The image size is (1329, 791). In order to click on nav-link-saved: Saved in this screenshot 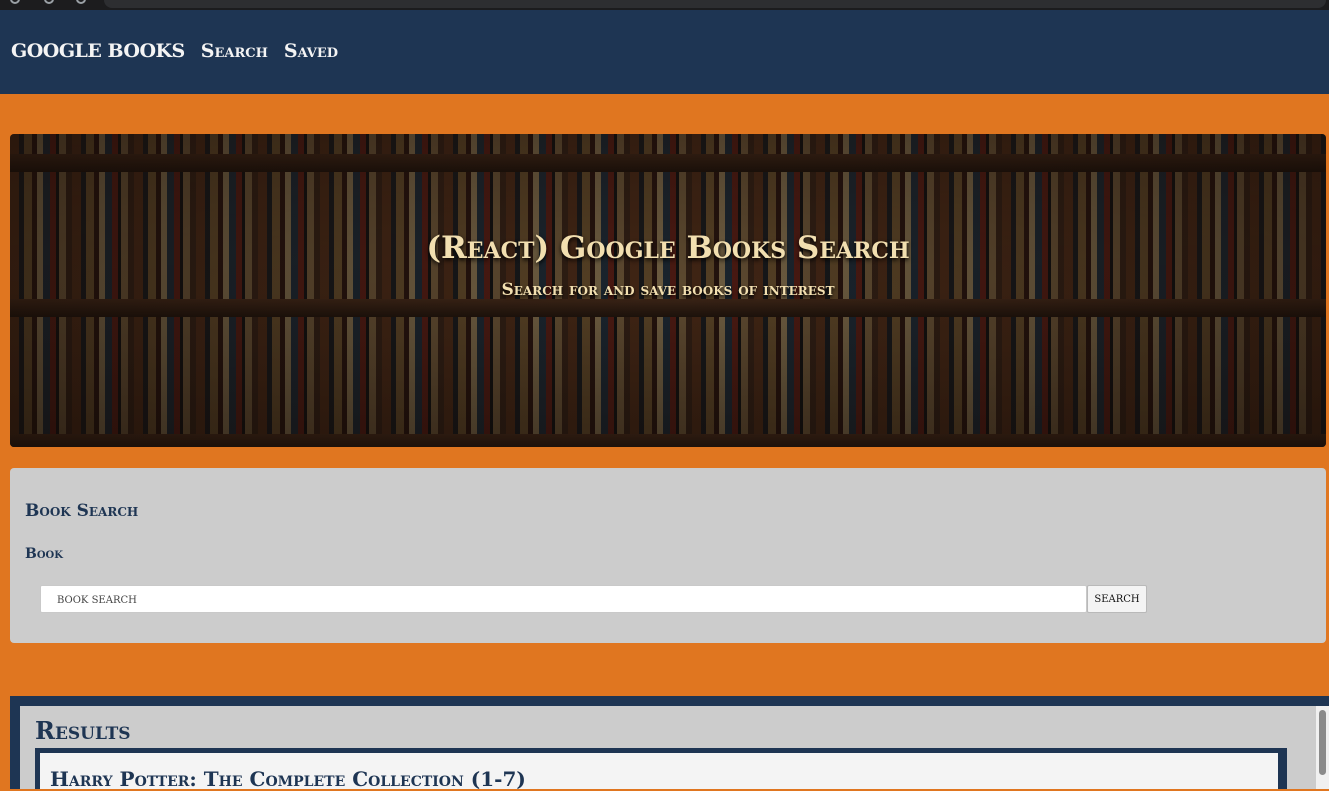, I will do `click(311, 51)`.